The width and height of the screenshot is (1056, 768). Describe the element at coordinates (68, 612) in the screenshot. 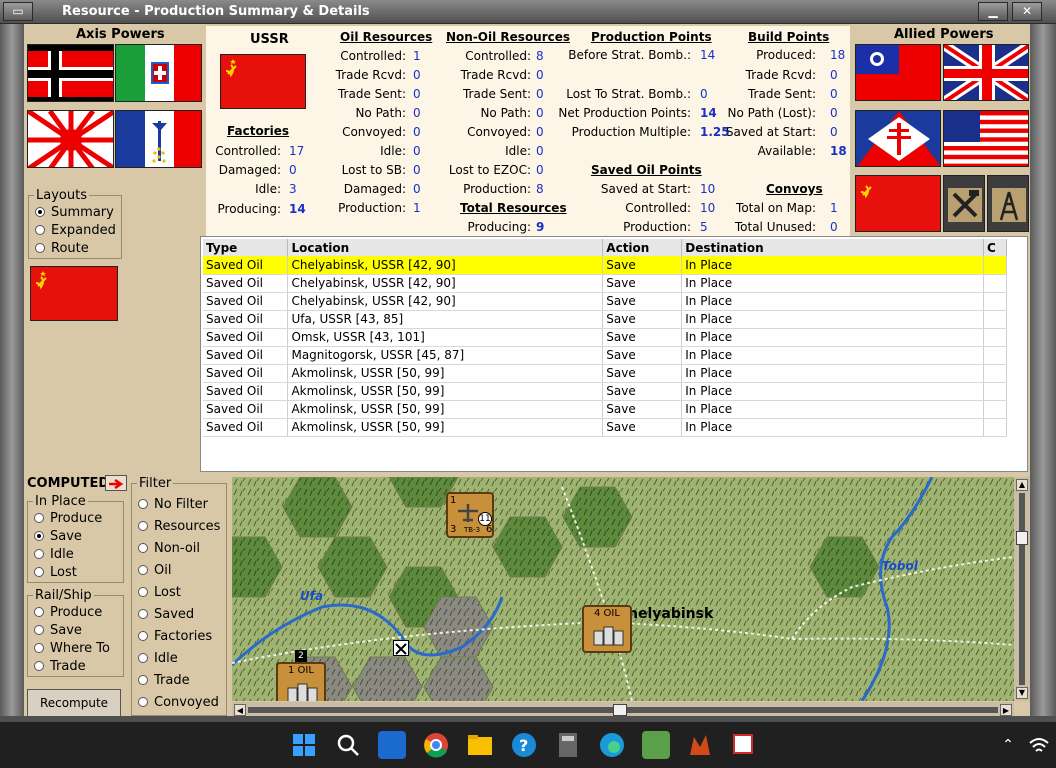

I see `railship-produce-radio: Produce` at that location.